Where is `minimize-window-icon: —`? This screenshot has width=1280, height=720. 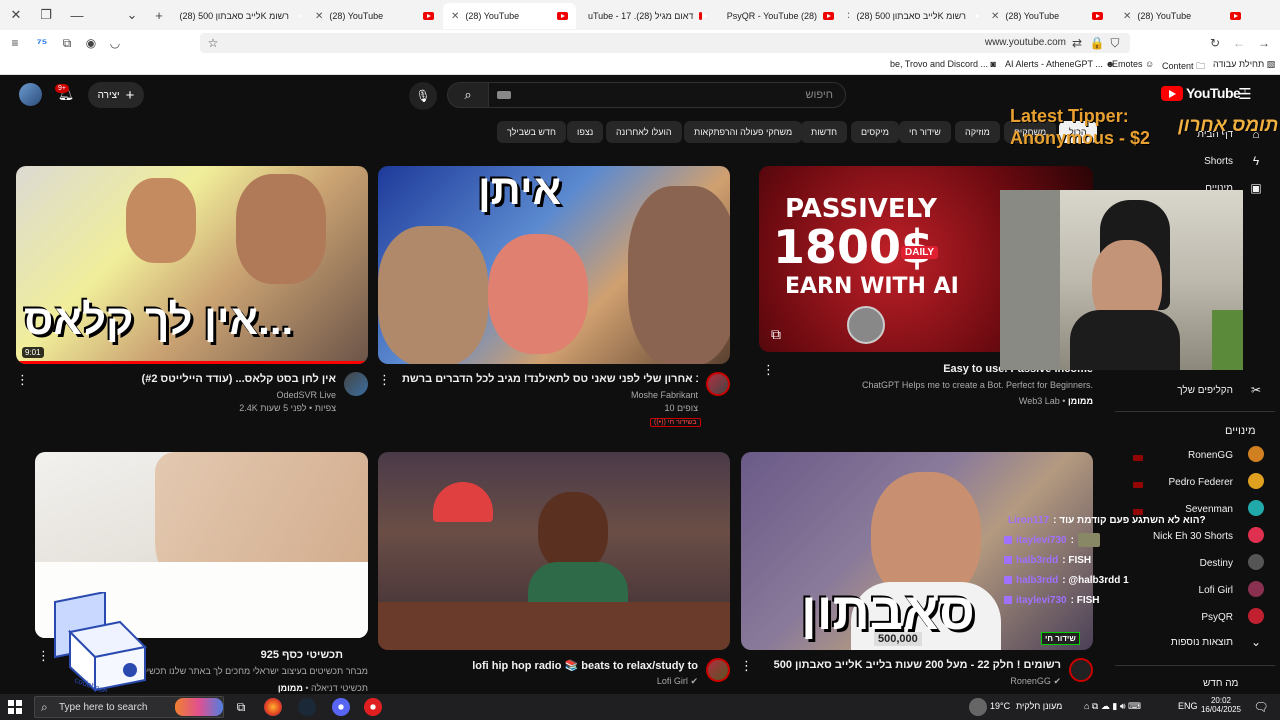 minimize-window-icon: — is located at coordinates (77, 15).